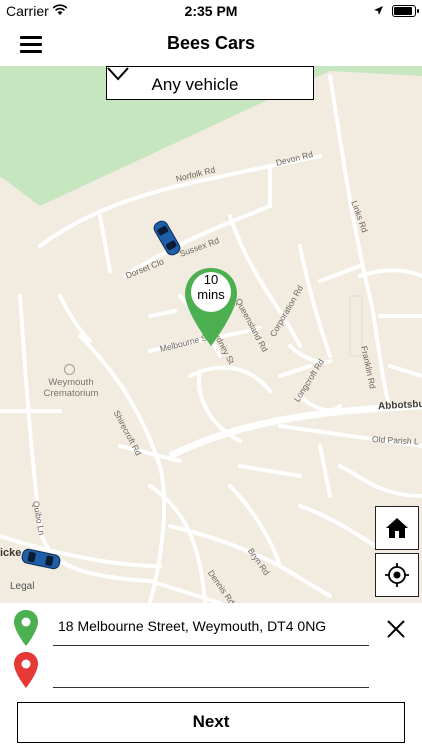  Describe the element at coordinates (71, 382) in the screenshot. I see `poi-name-line1: Weymouth` at that location.